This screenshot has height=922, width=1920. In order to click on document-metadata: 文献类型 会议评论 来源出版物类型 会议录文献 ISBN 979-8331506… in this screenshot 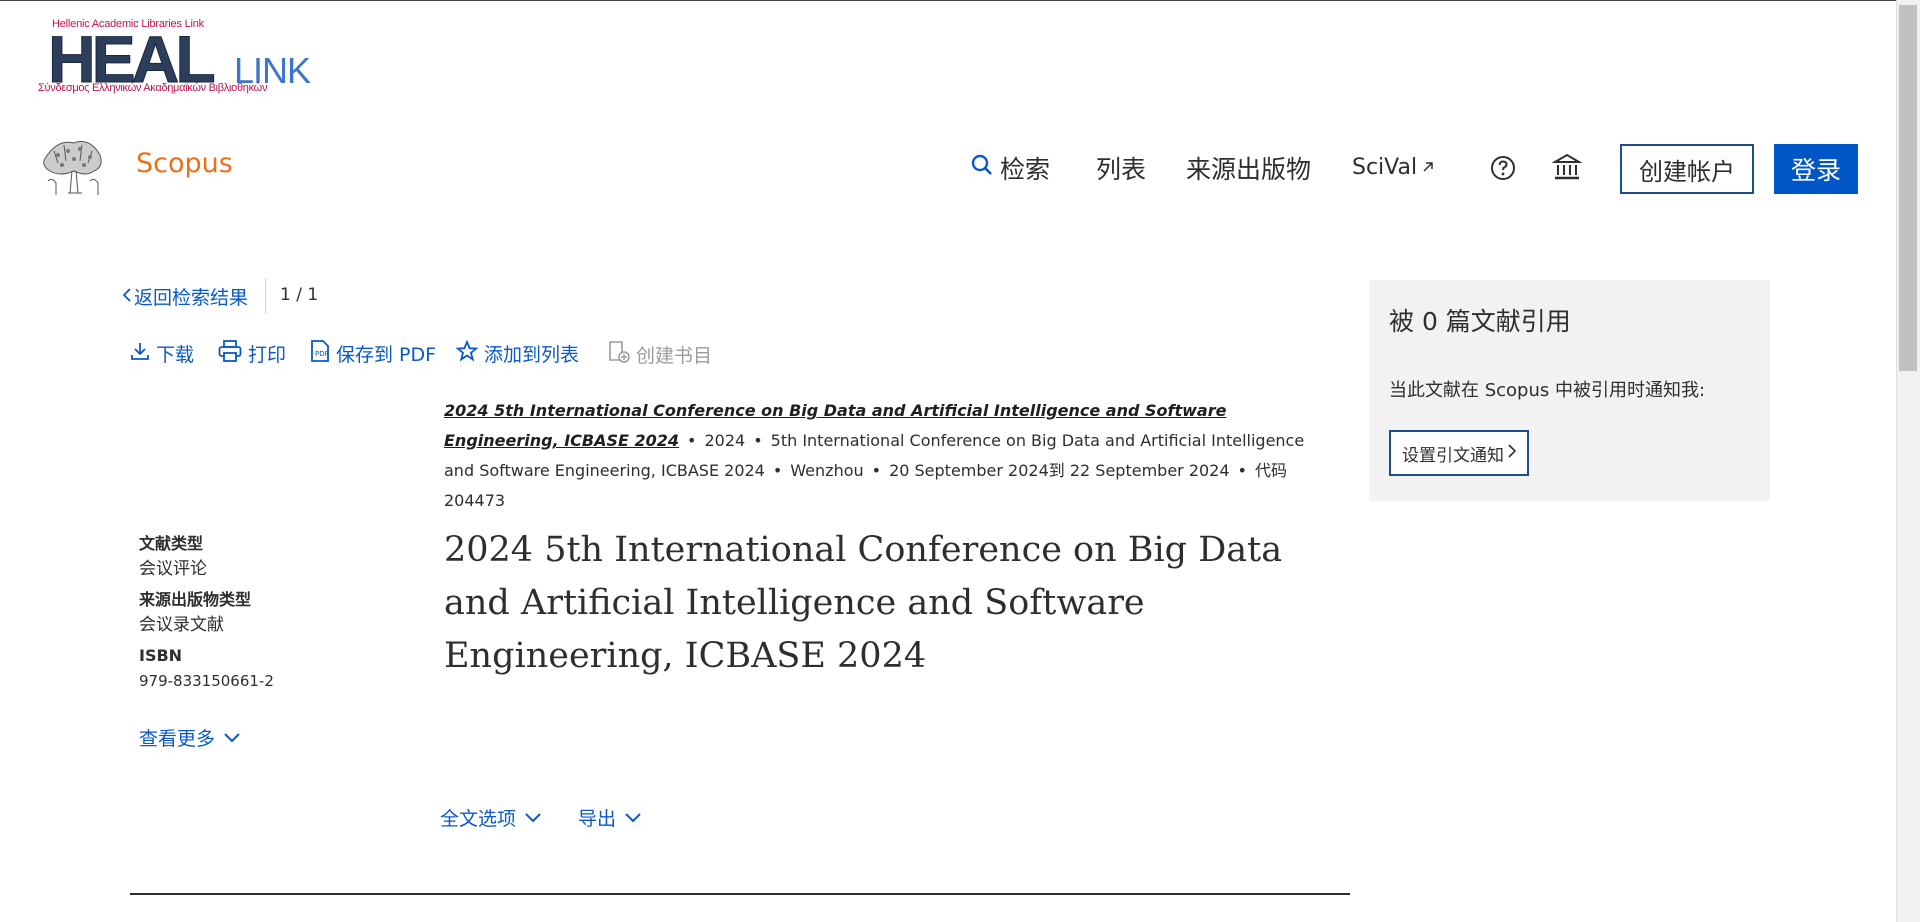, I will do `click(269, 618)`.